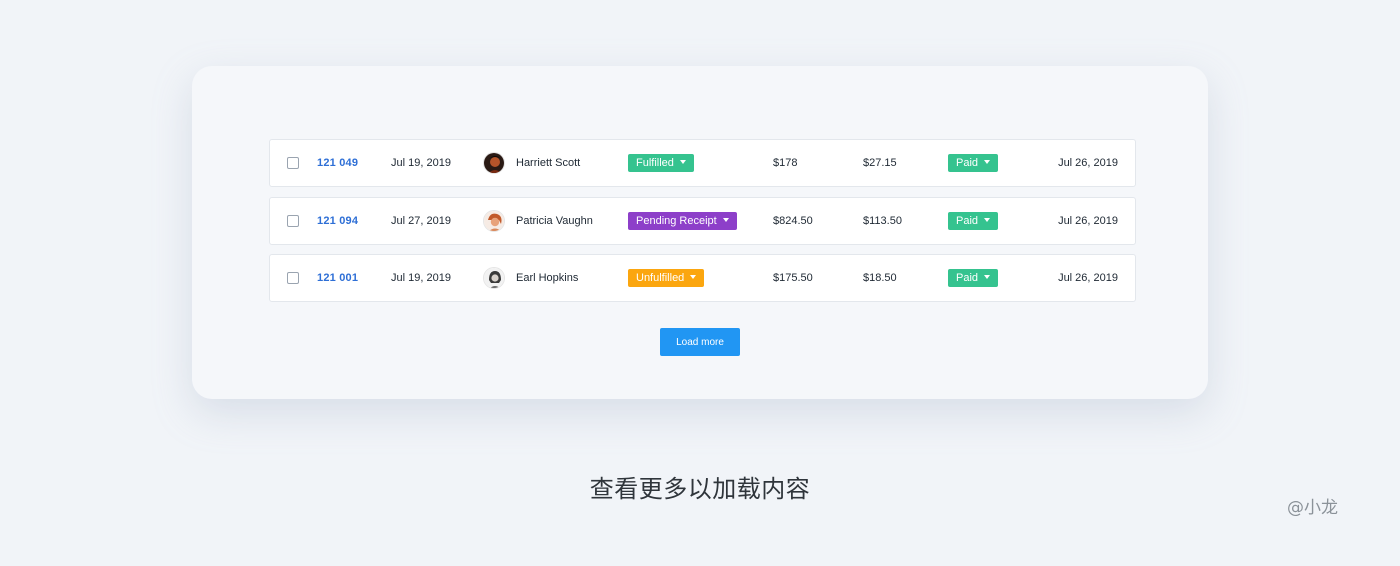  I want to click on fulfillment-status-label: Fulfilled, so click(655, 163).